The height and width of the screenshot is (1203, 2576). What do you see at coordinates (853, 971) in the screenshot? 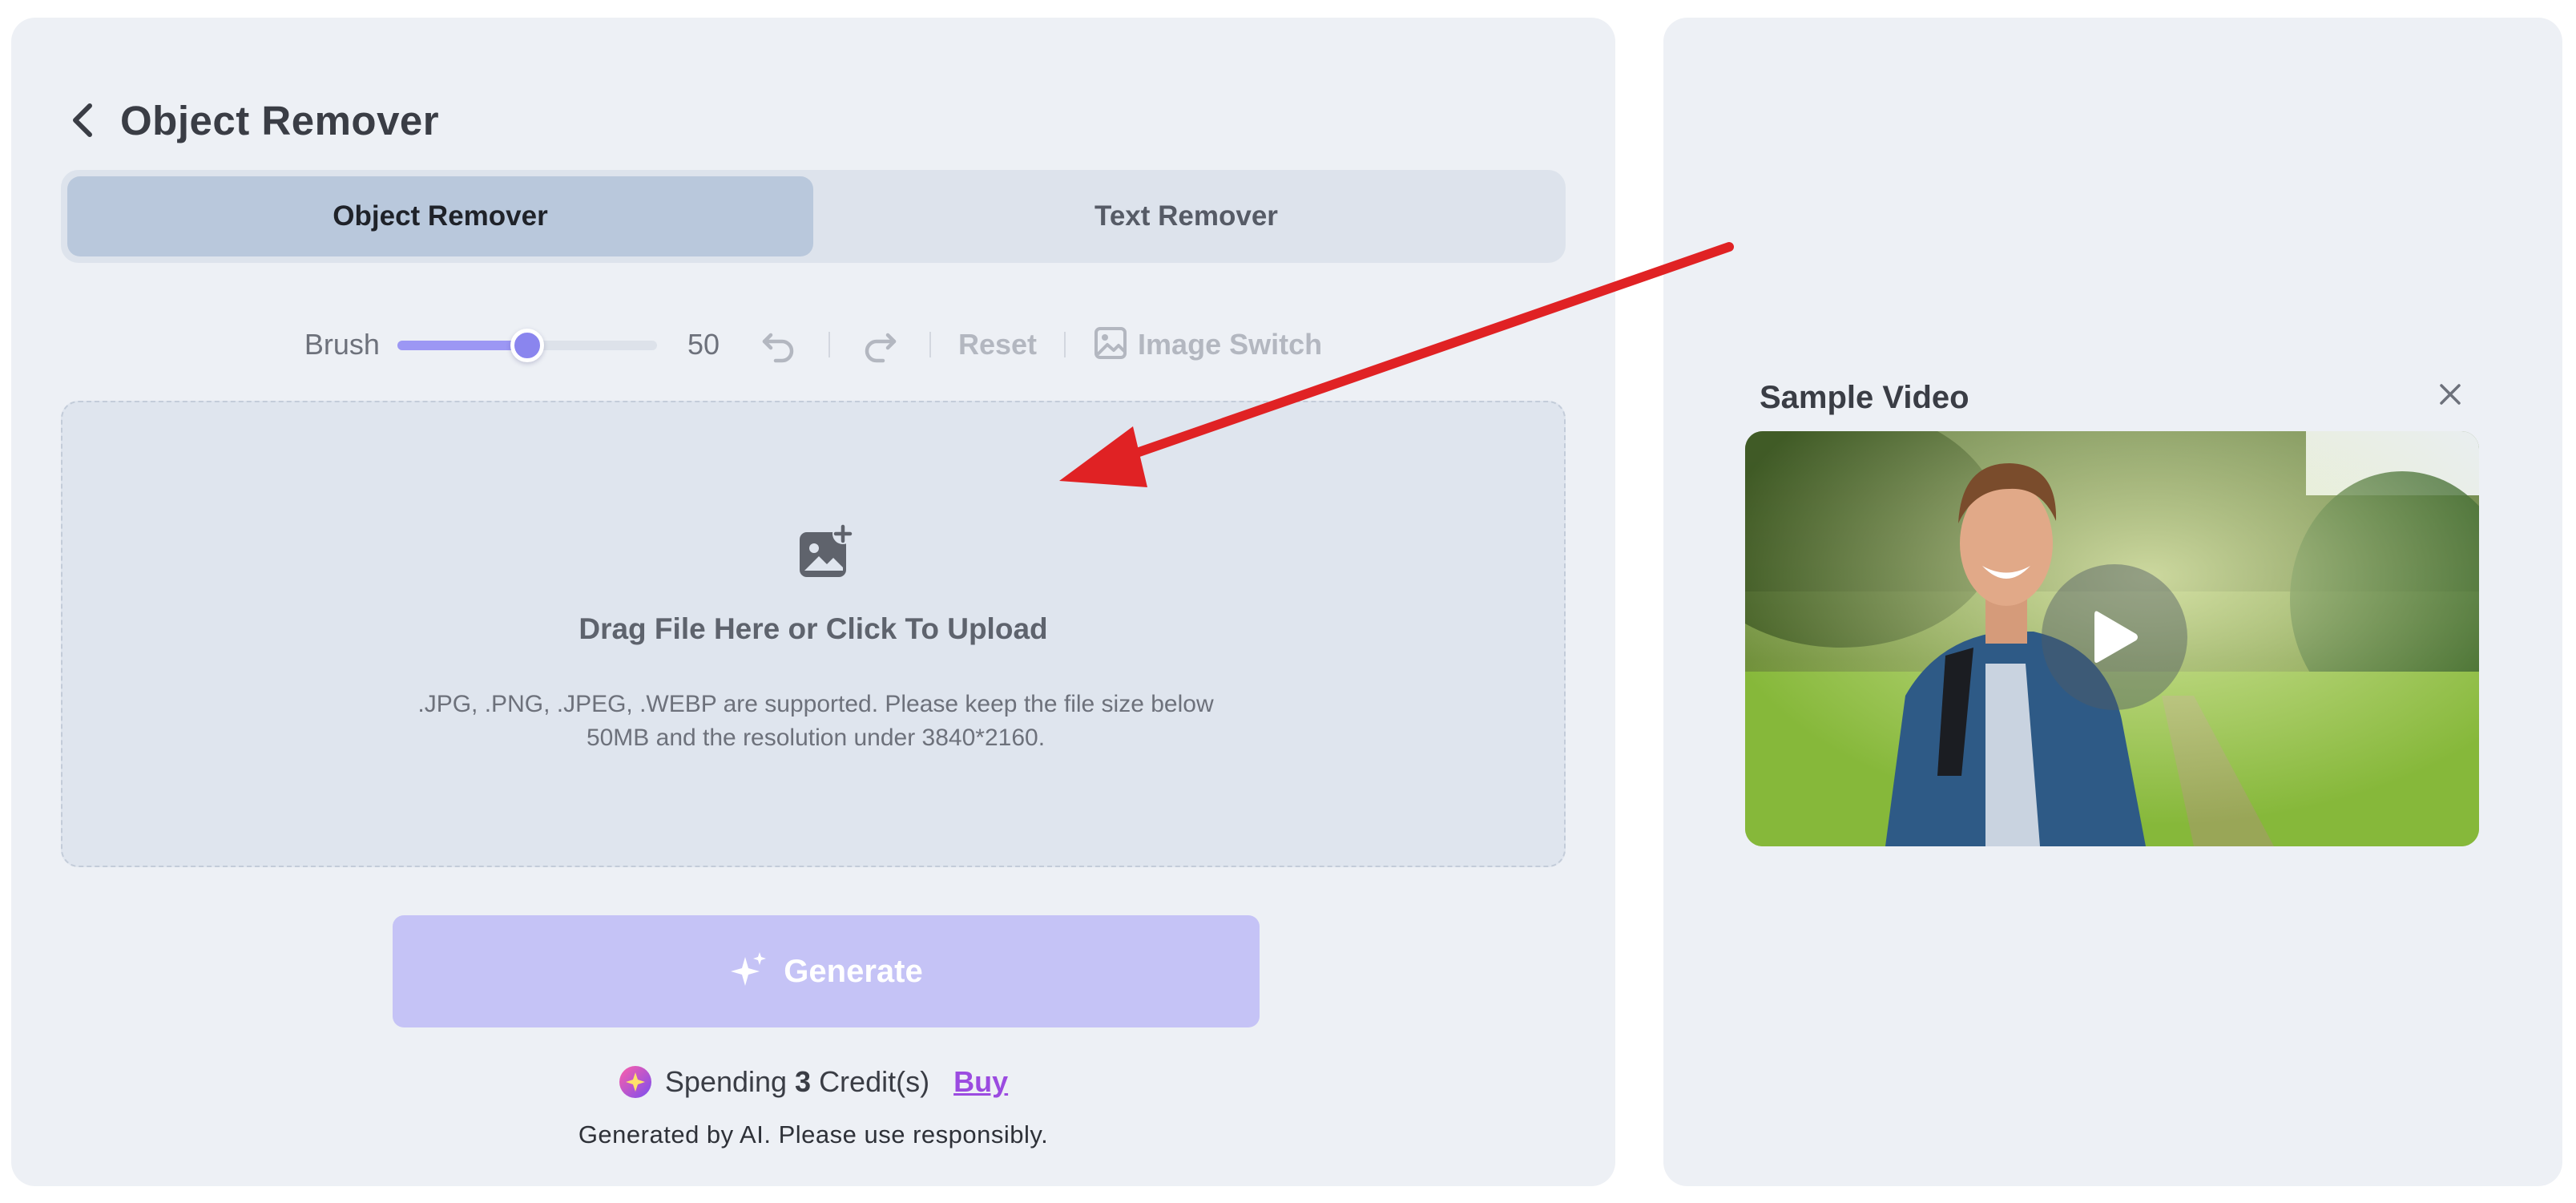
I see `generate-label: Generate` at bounding box center [853, 971].